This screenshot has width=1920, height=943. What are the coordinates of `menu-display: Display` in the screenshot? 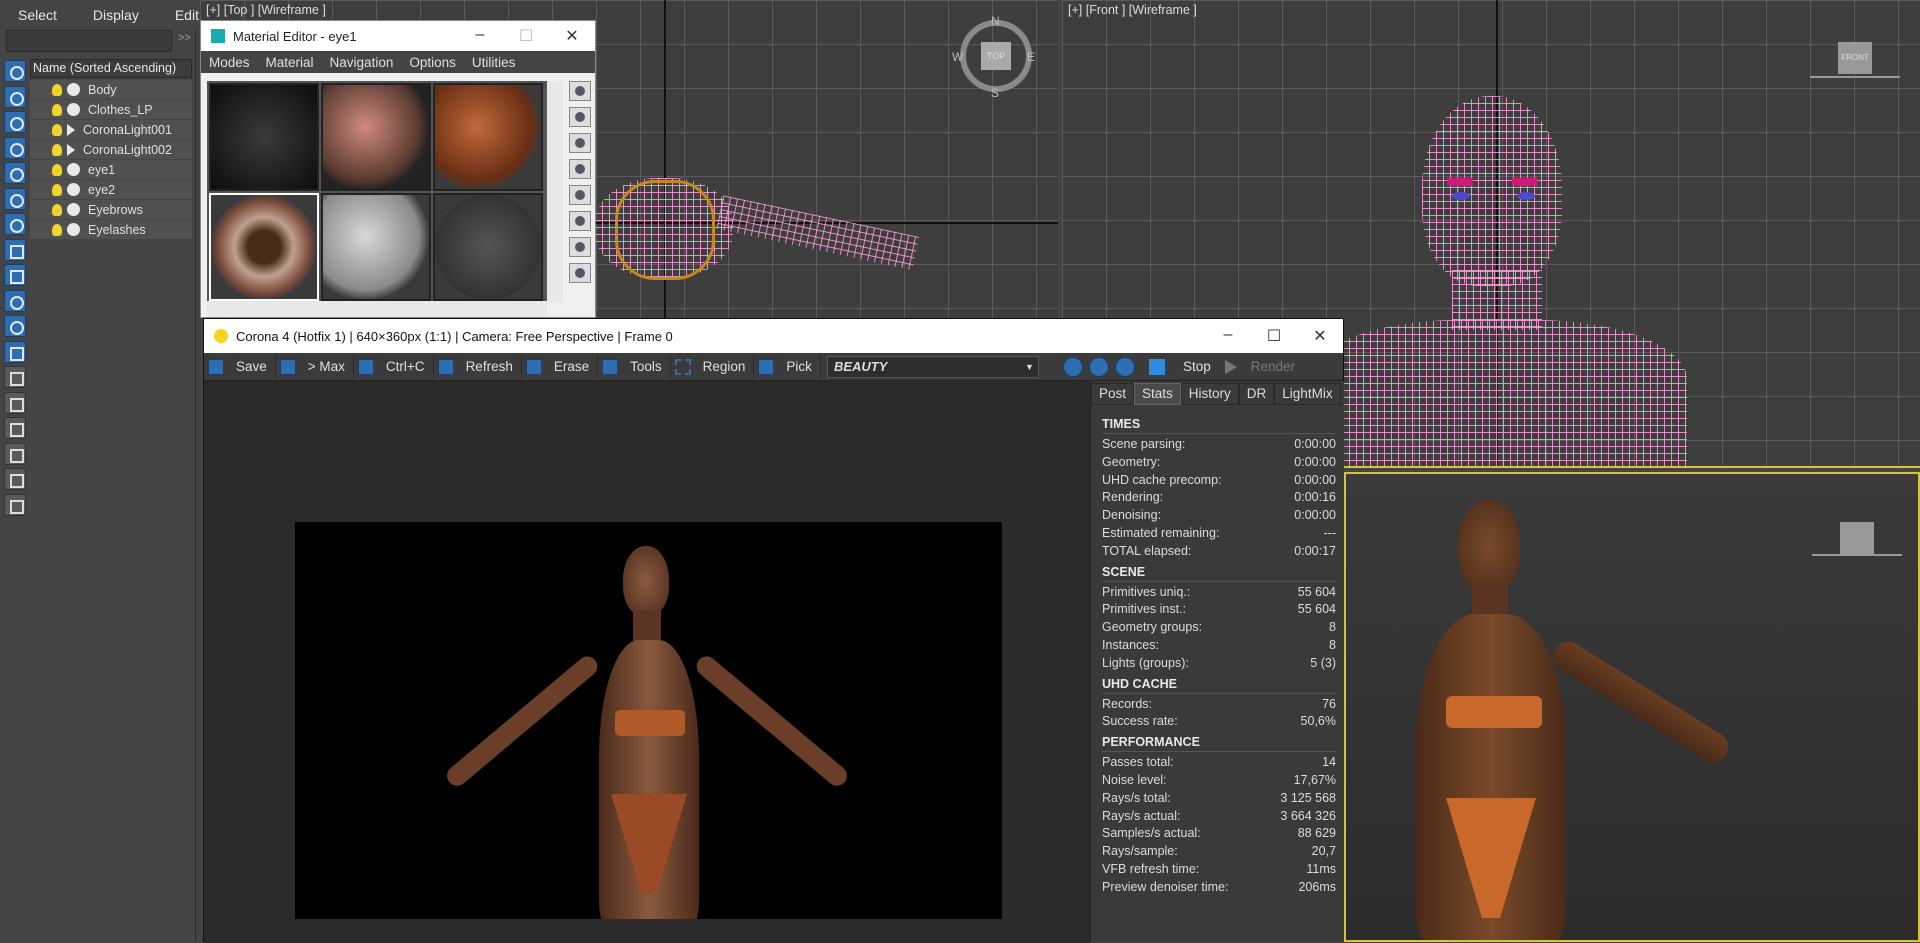 It's located at (116, 15).